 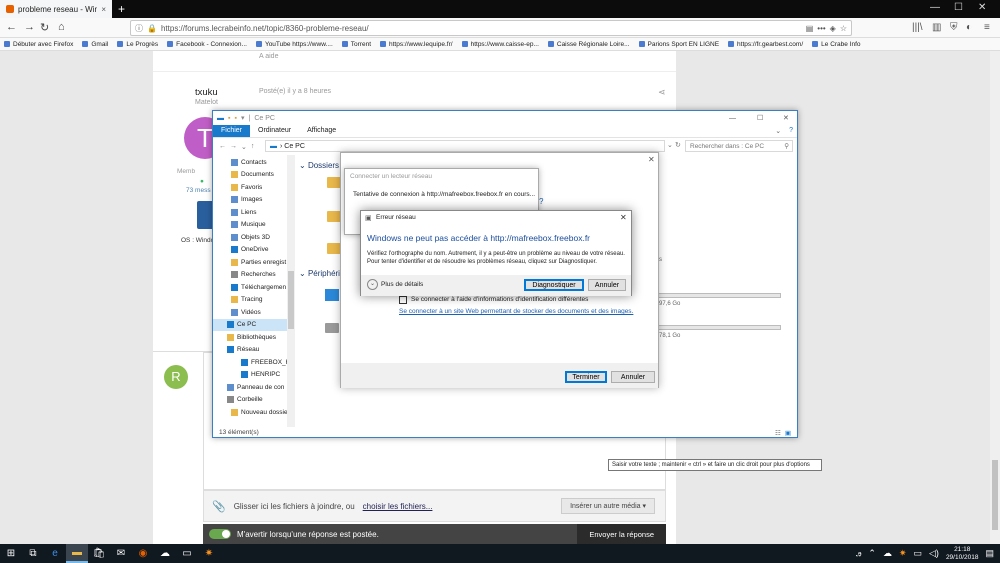 What do you see at coordinates (934, 553) in the screenshot?
I see `volume-icon: ◁)` at bounding box center [934, 553].